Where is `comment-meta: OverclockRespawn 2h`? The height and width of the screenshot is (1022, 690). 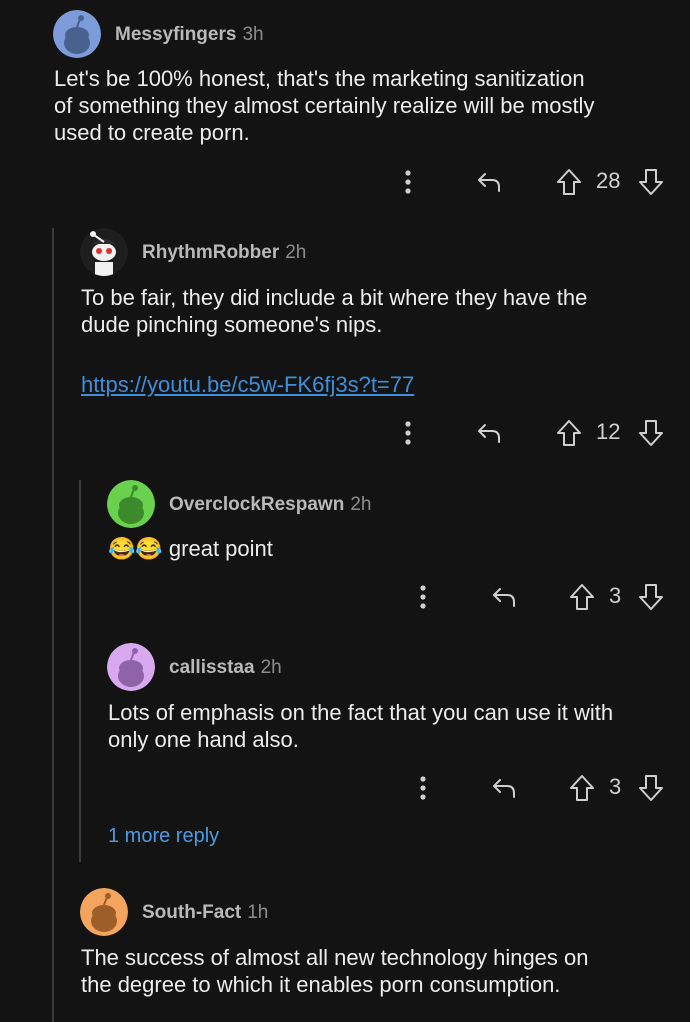 comment-meta: OverclockRespawn 2h is located at coordinates (270, 505).